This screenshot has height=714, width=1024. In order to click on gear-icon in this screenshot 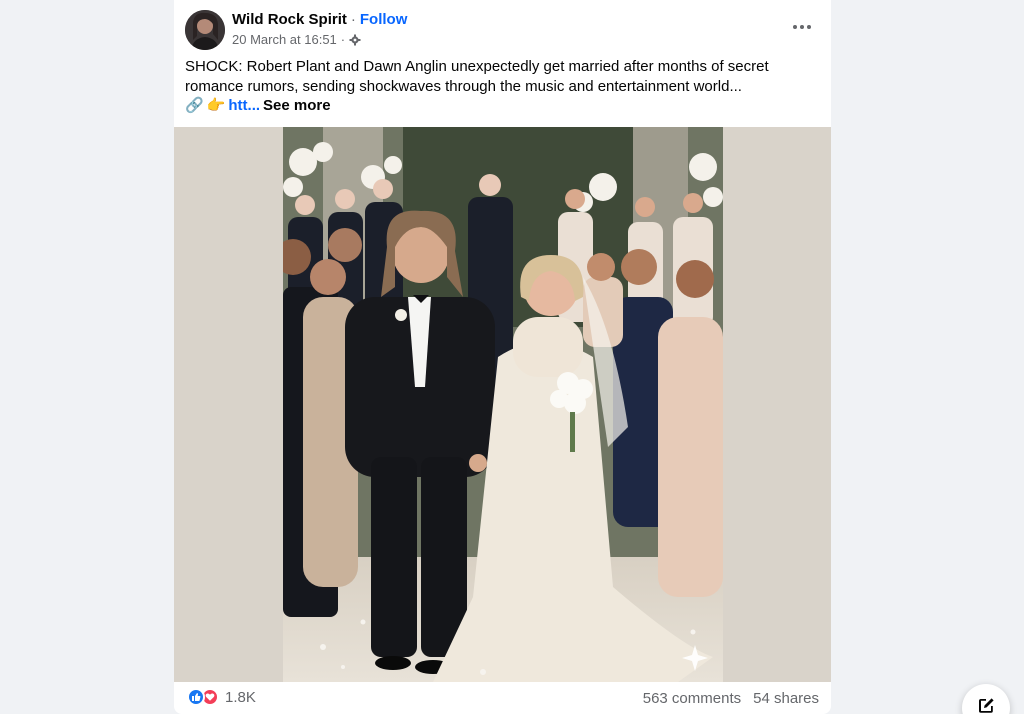, I will do `click(355, 40)`.